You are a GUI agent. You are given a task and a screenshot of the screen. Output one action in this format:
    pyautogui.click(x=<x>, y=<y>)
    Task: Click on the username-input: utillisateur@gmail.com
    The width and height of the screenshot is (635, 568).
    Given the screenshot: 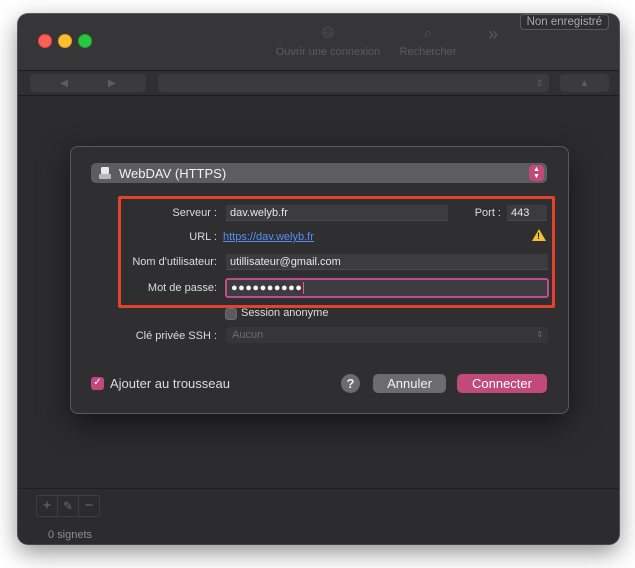 What is the action you would take?
    pyautogui.click(x=387, y=262)
    